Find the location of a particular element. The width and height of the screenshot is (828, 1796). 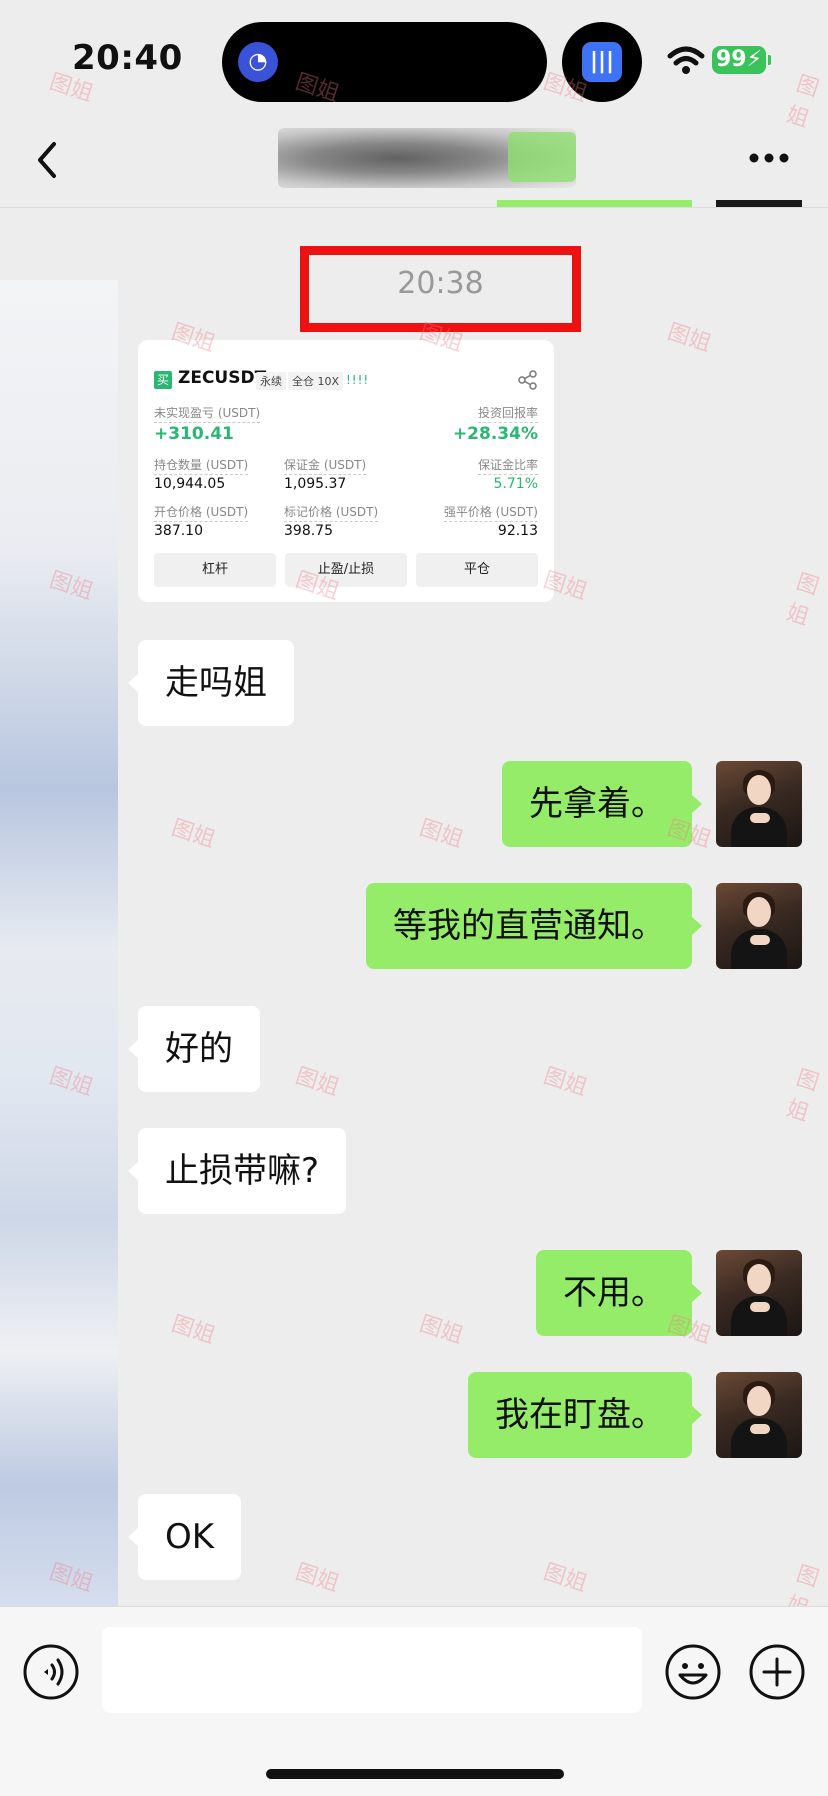

unrealized-pnl-label: 未实现盈亏 (USDT) is located at coordinates (207, 413).